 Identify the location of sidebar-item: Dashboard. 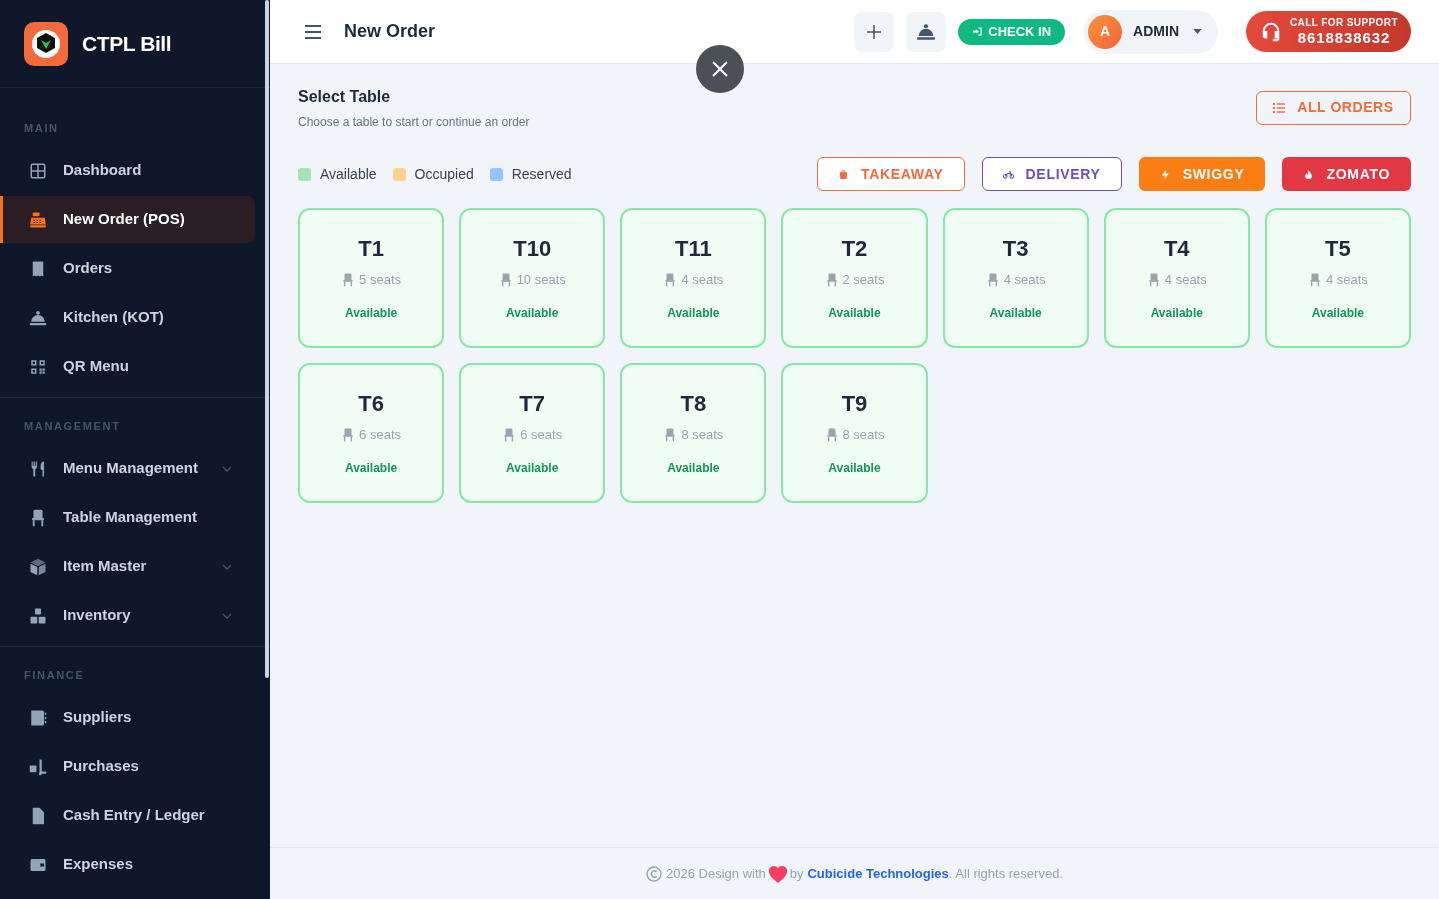
(127, 170).